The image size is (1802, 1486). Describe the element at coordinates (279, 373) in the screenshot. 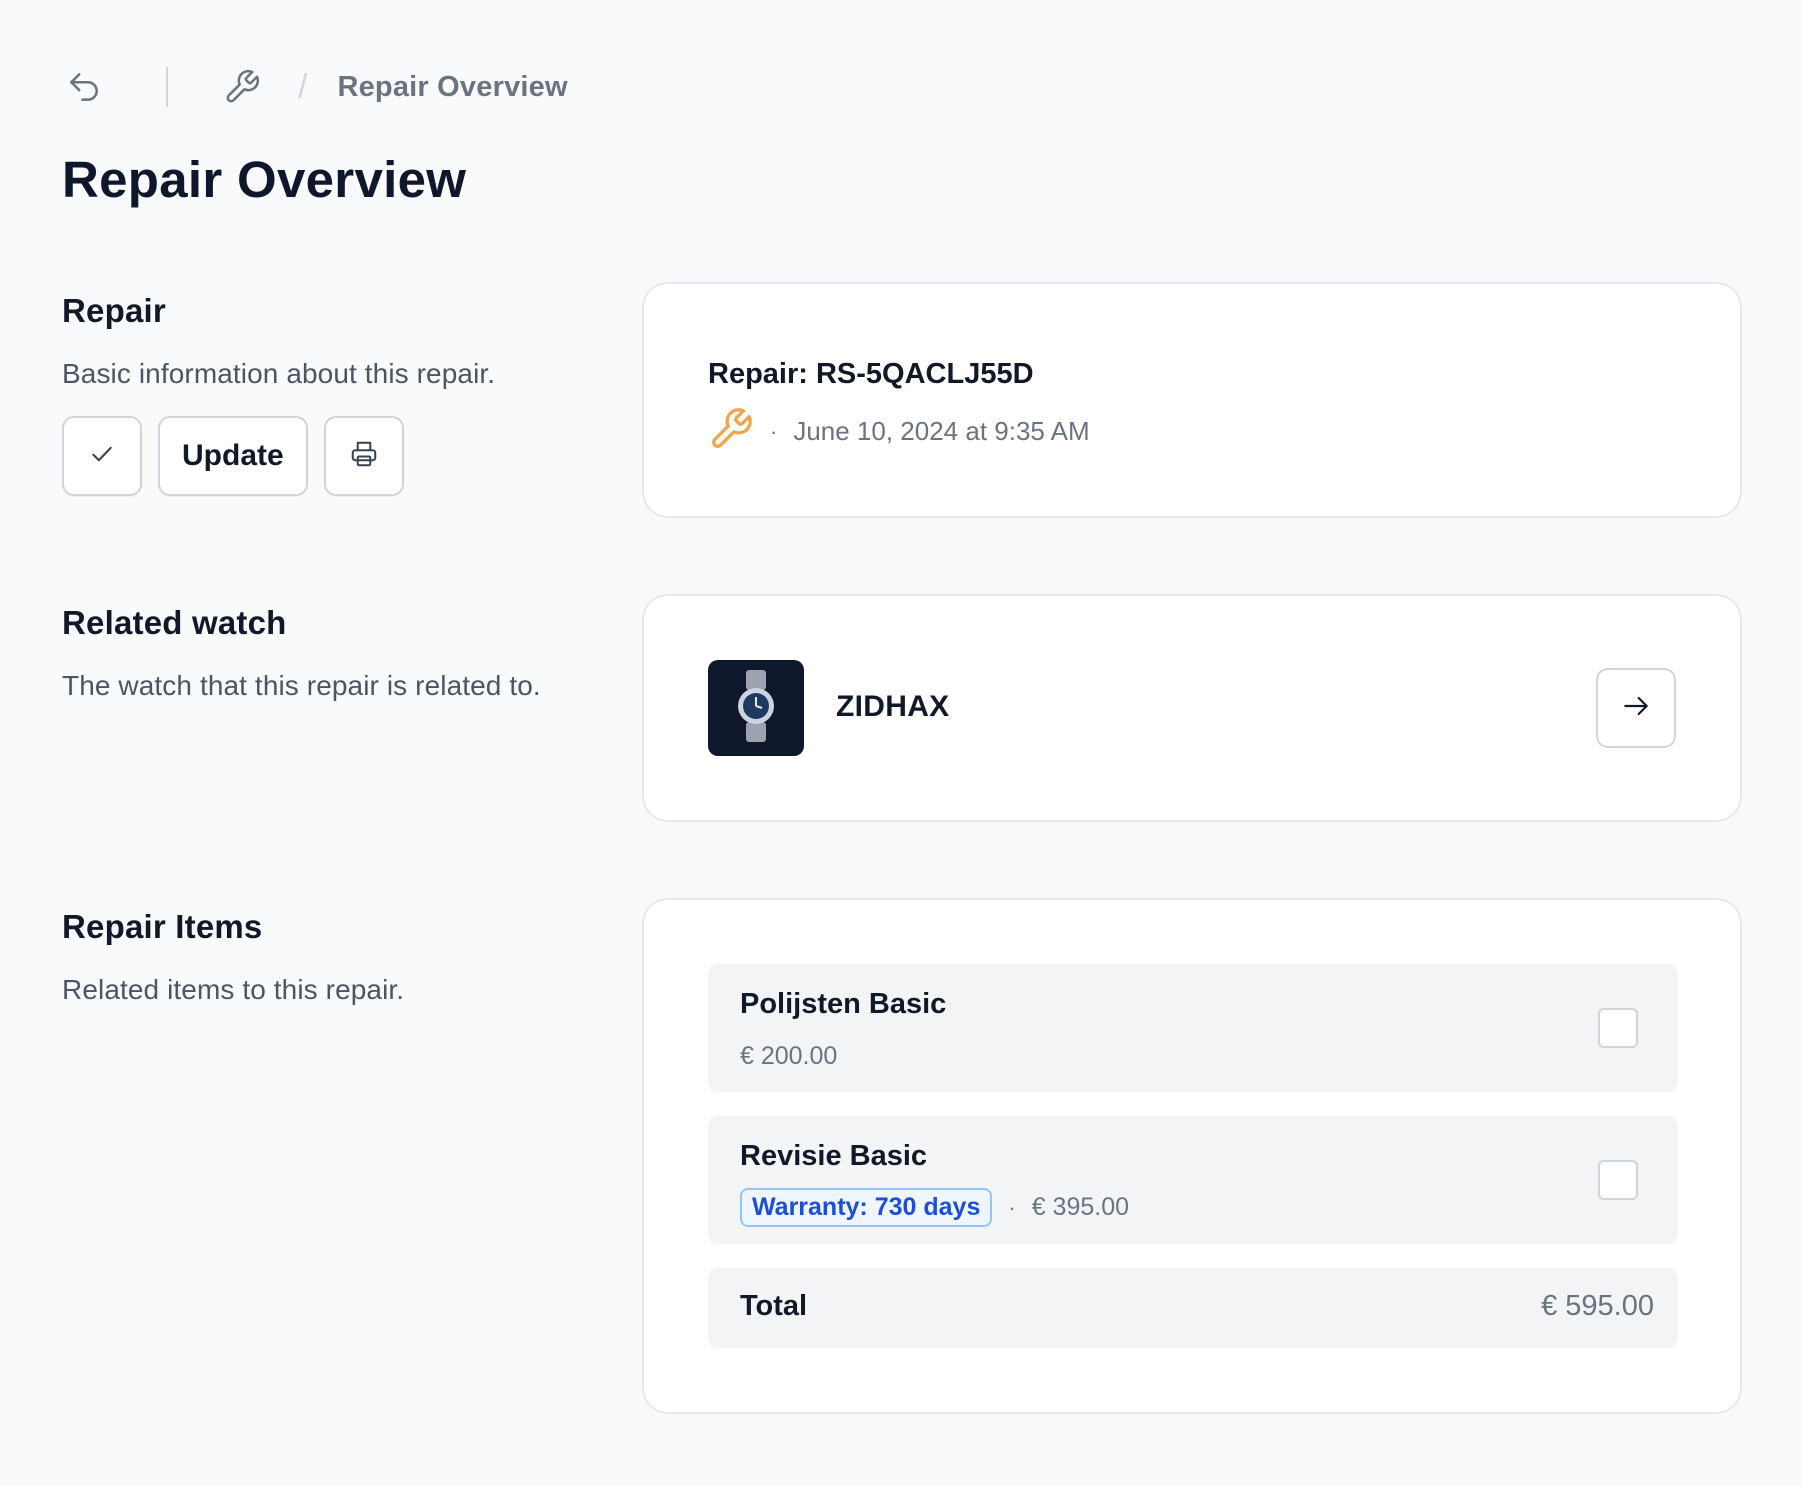

I see `repair-description: Basic information about this repair.` at that location.